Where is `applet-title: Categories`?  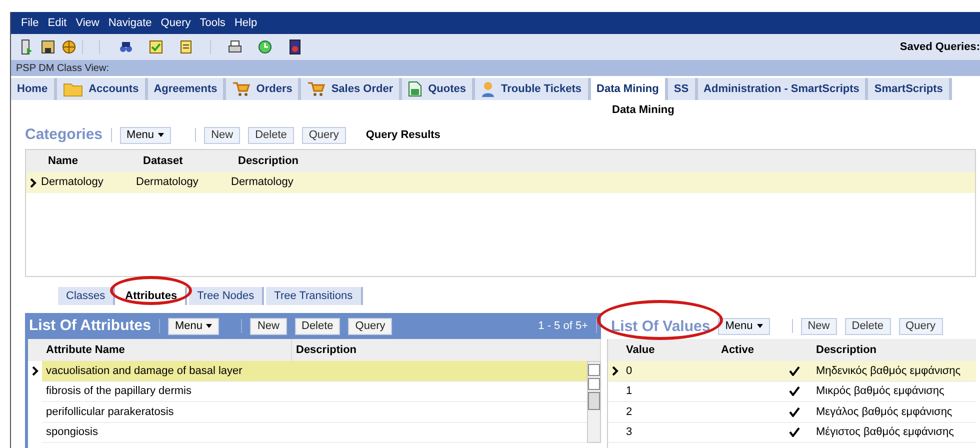
applet-title: Categories is located at coordinates (64, 134).